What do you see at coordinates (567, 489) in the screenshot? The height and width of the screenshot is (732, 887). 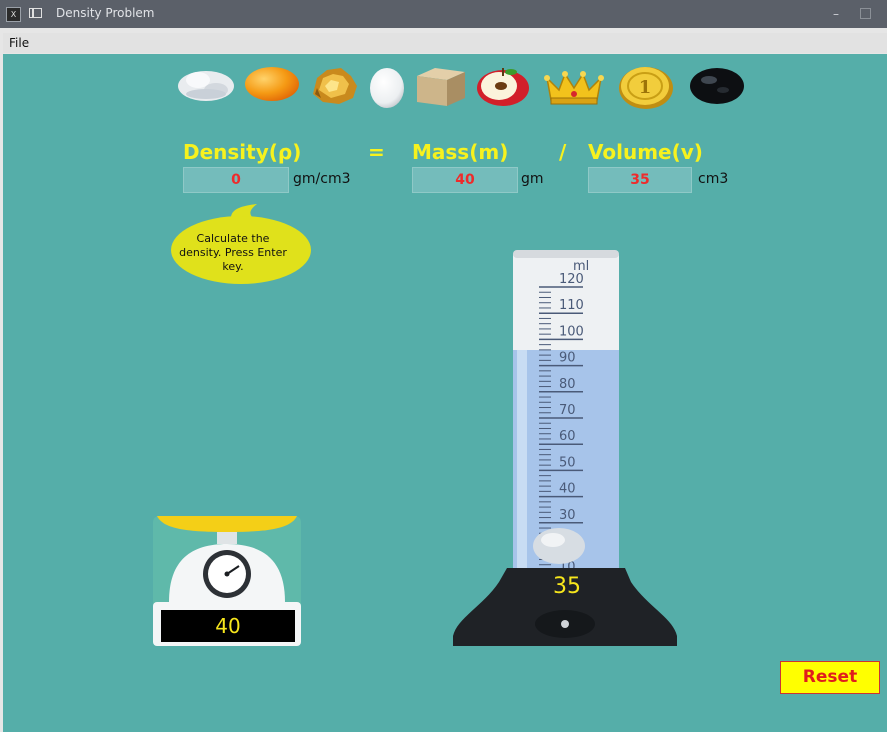 I see `cylinder-tick-label: 40` at bounding box center [567, 489].